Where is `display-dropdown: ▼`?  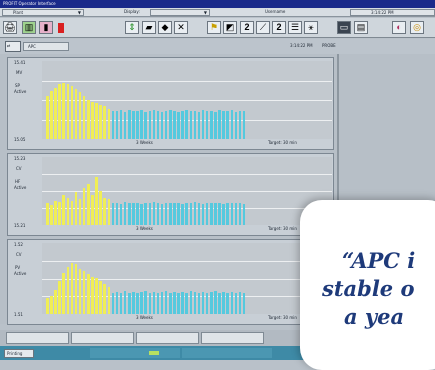 display-dropdown: ▼ is located at coordinates (180, 12).